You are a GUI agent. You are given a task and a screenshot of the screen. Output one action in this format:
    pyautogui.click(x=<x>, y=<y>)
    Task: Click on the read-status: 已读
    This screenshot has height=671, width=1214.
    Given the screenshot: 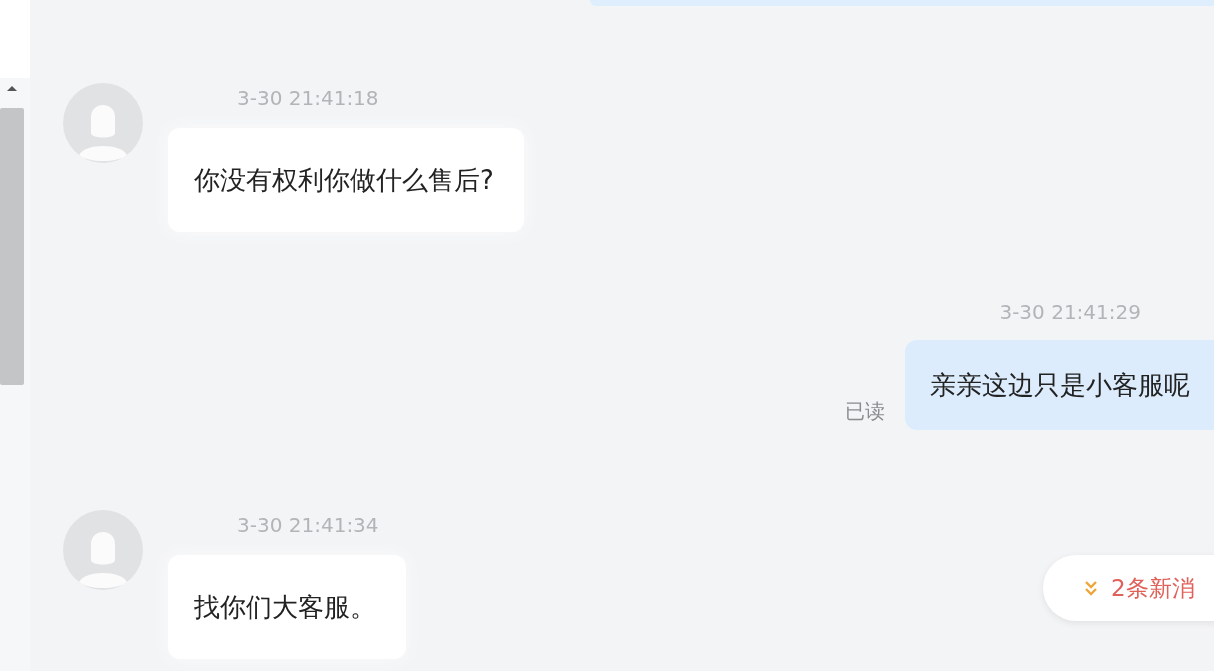 What is the action you would take?
    pyautogui.click(x=865, y=411)
    